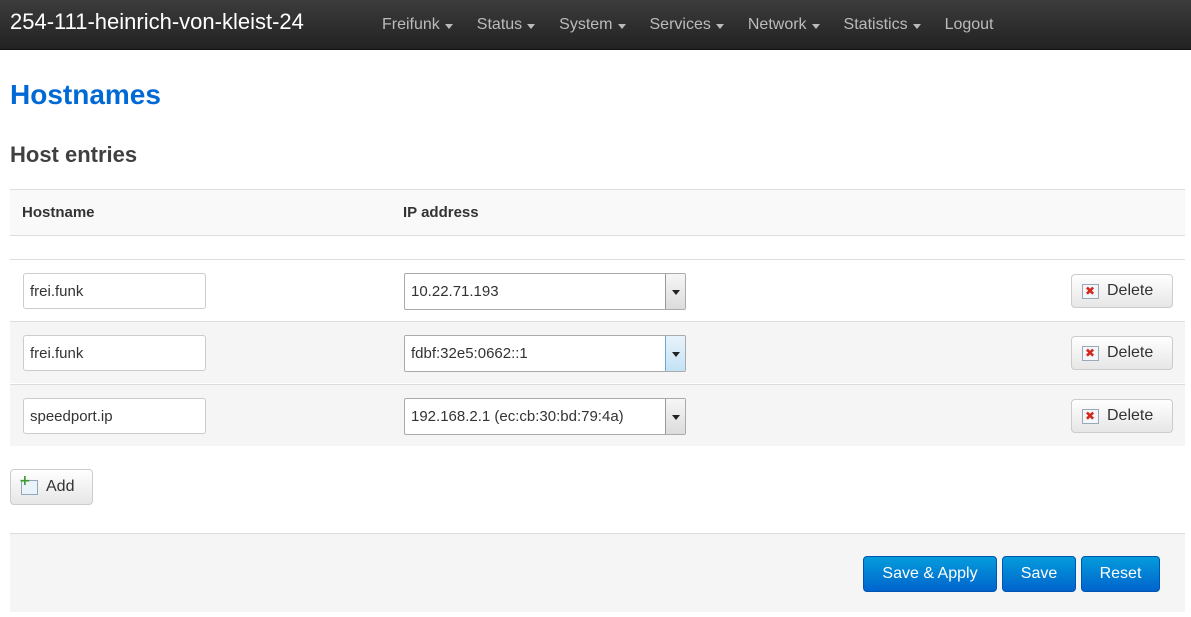 The image size is (1191, 617). I want to click on ip-address-value: 10.22.71.193, so click(455, 291).